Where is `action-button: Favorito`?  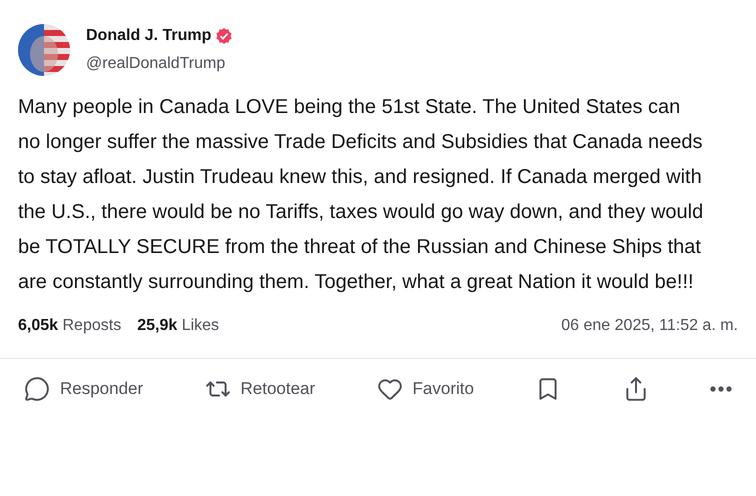 action-button: Favorito is located at coordinates (425, 389).